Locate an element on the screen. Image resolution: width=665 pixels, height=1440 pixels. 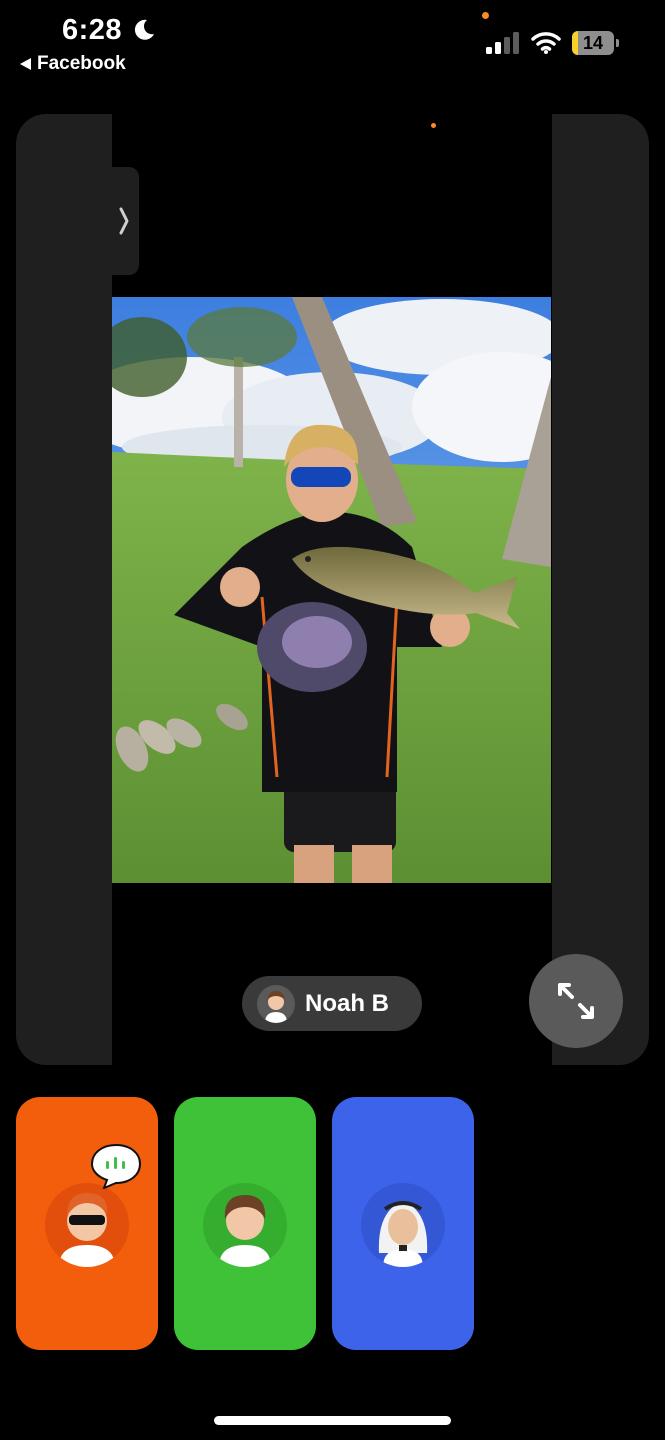
back-arrow-icon is located at coordinates (25, 64).